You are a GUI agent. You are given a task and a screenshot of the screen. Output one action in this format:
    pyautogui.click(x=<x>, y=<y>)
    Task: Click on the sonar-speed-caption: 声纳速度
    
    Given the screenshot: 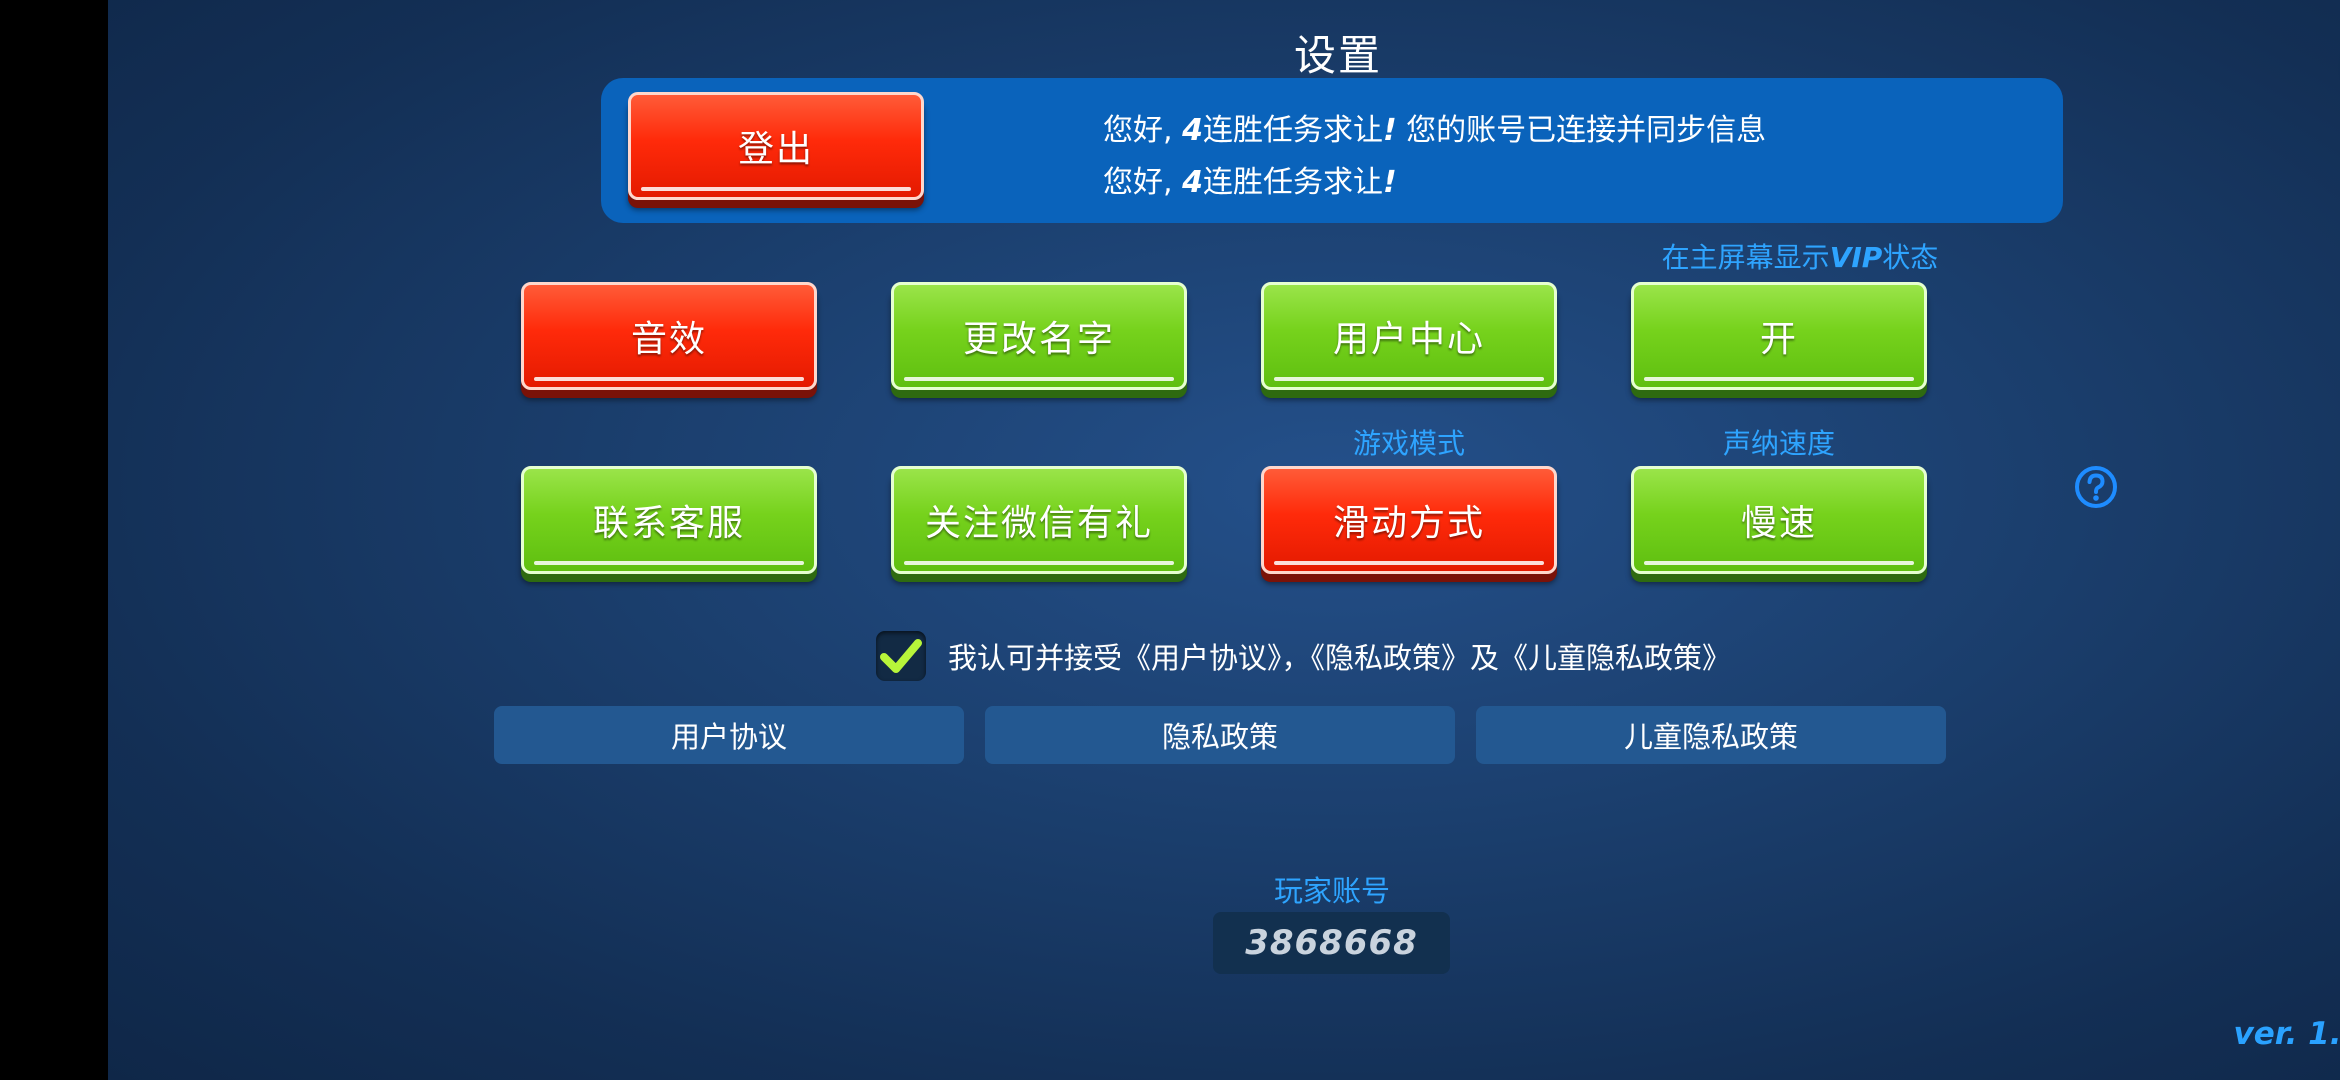 What is the action you would take?
    pyautogui.click(x=1778, y=443)
    